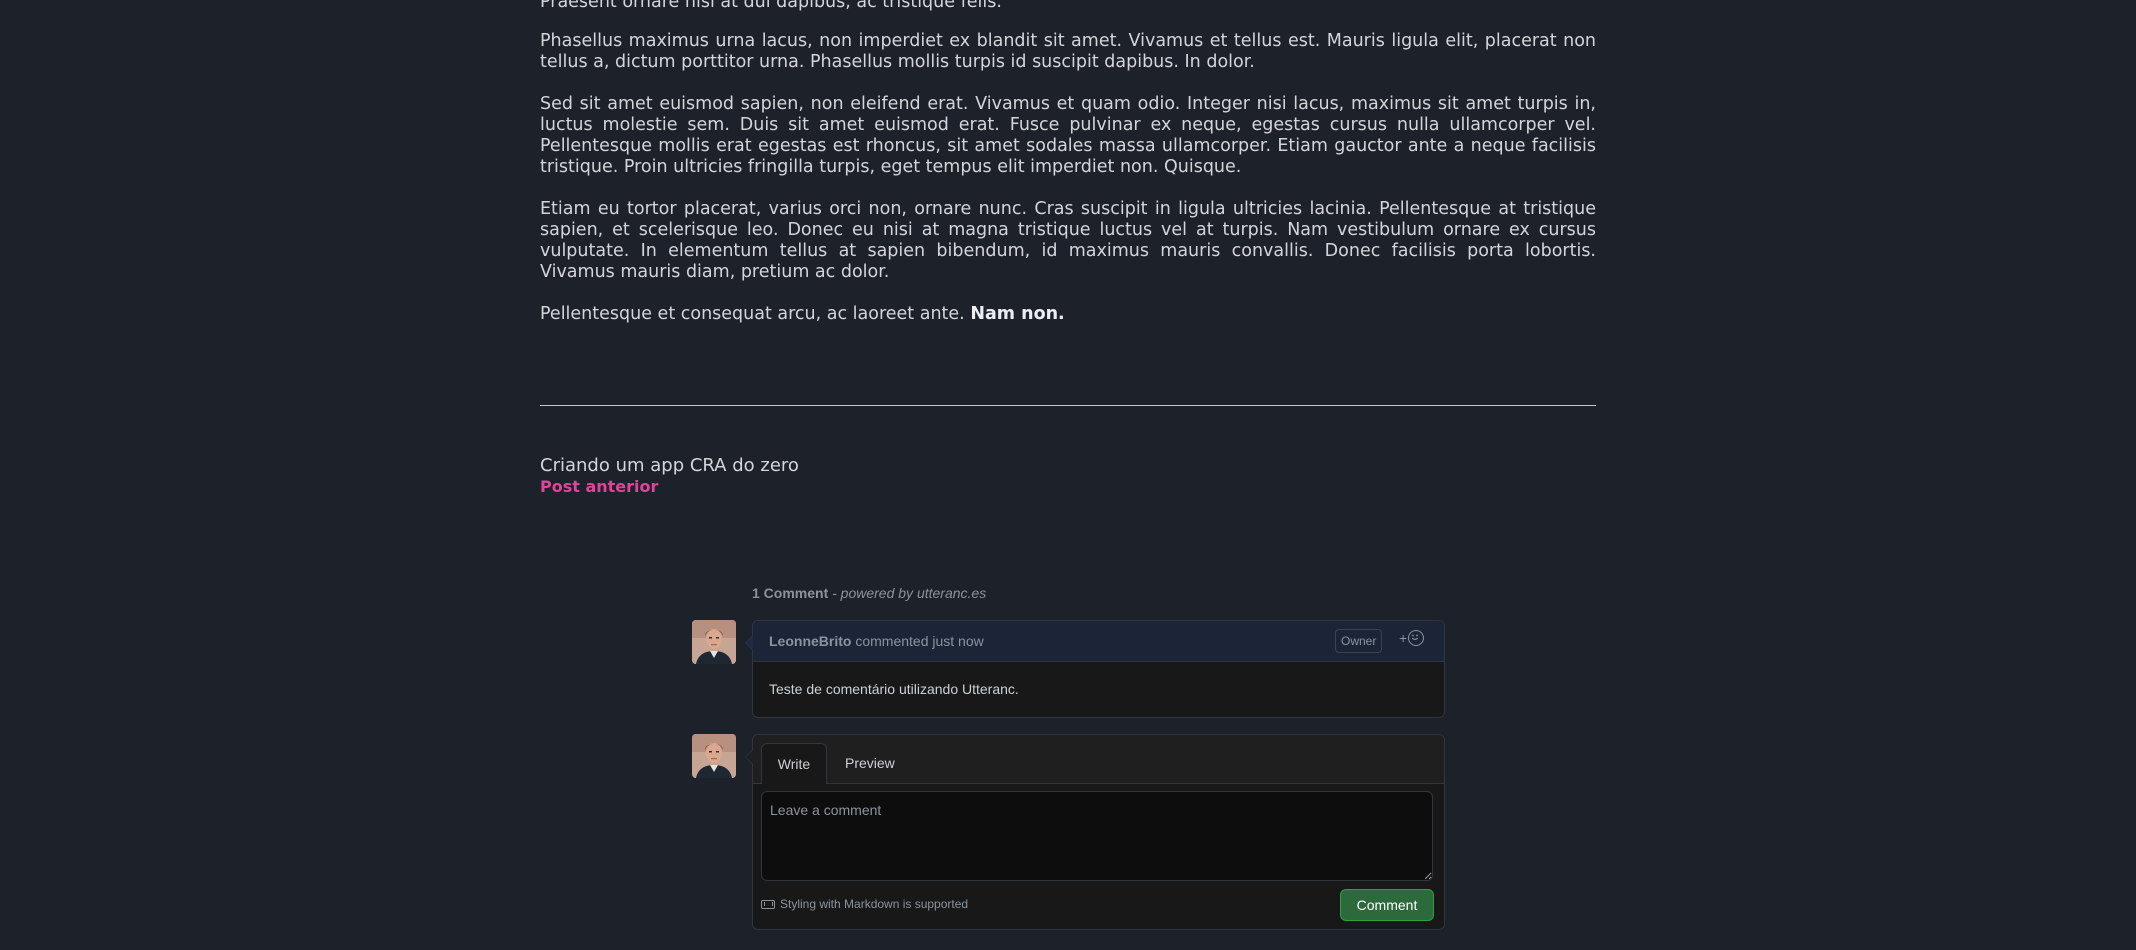 The width and height of the screenshot is (2136, 950). Describe the element at coordinates (917, 641) in the screenshot. I see `comment-timestamp: commented just now` at that location.